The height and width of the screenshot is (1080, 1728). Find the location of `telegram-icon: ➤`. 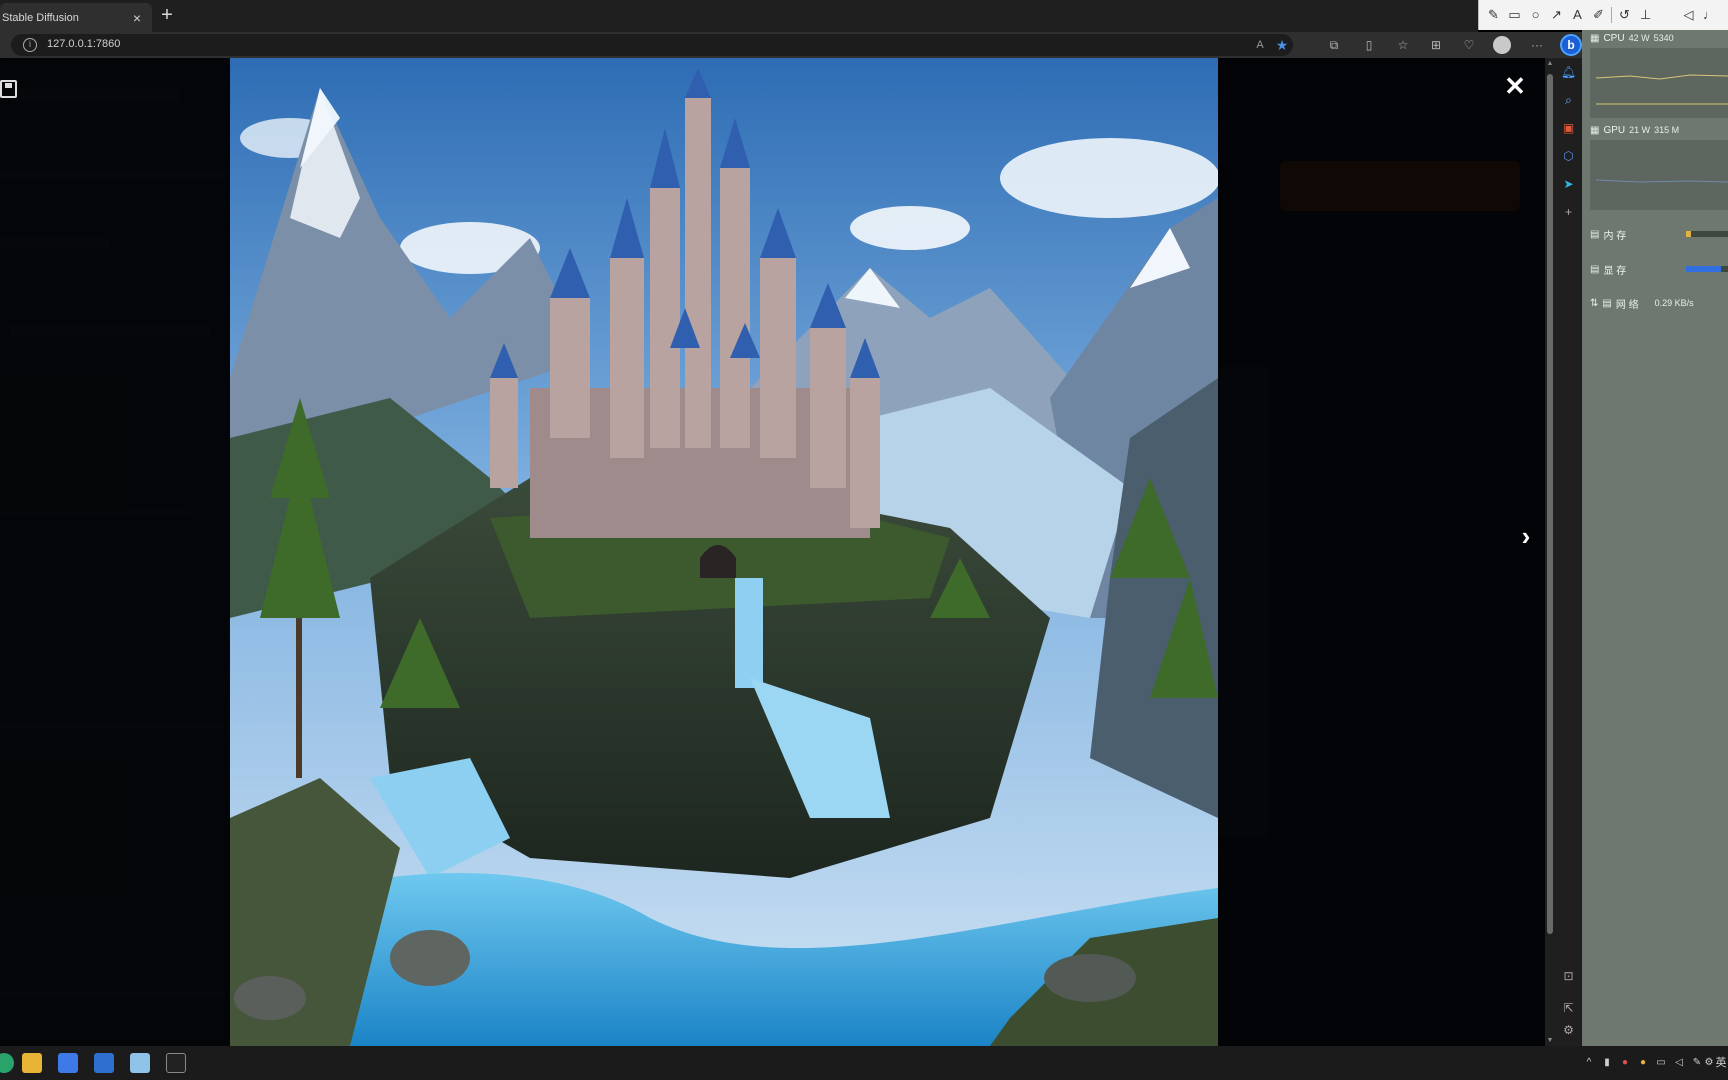

telegram-icon: ➤ is located at coordinates (1568, 184).